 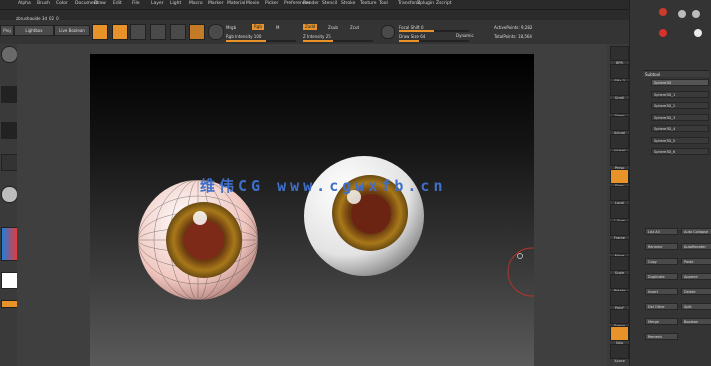 What do you see at coordinates (619, 248) in the screenshot?
I see `shelf-button-move: Move` at bounding box center [619, 248].